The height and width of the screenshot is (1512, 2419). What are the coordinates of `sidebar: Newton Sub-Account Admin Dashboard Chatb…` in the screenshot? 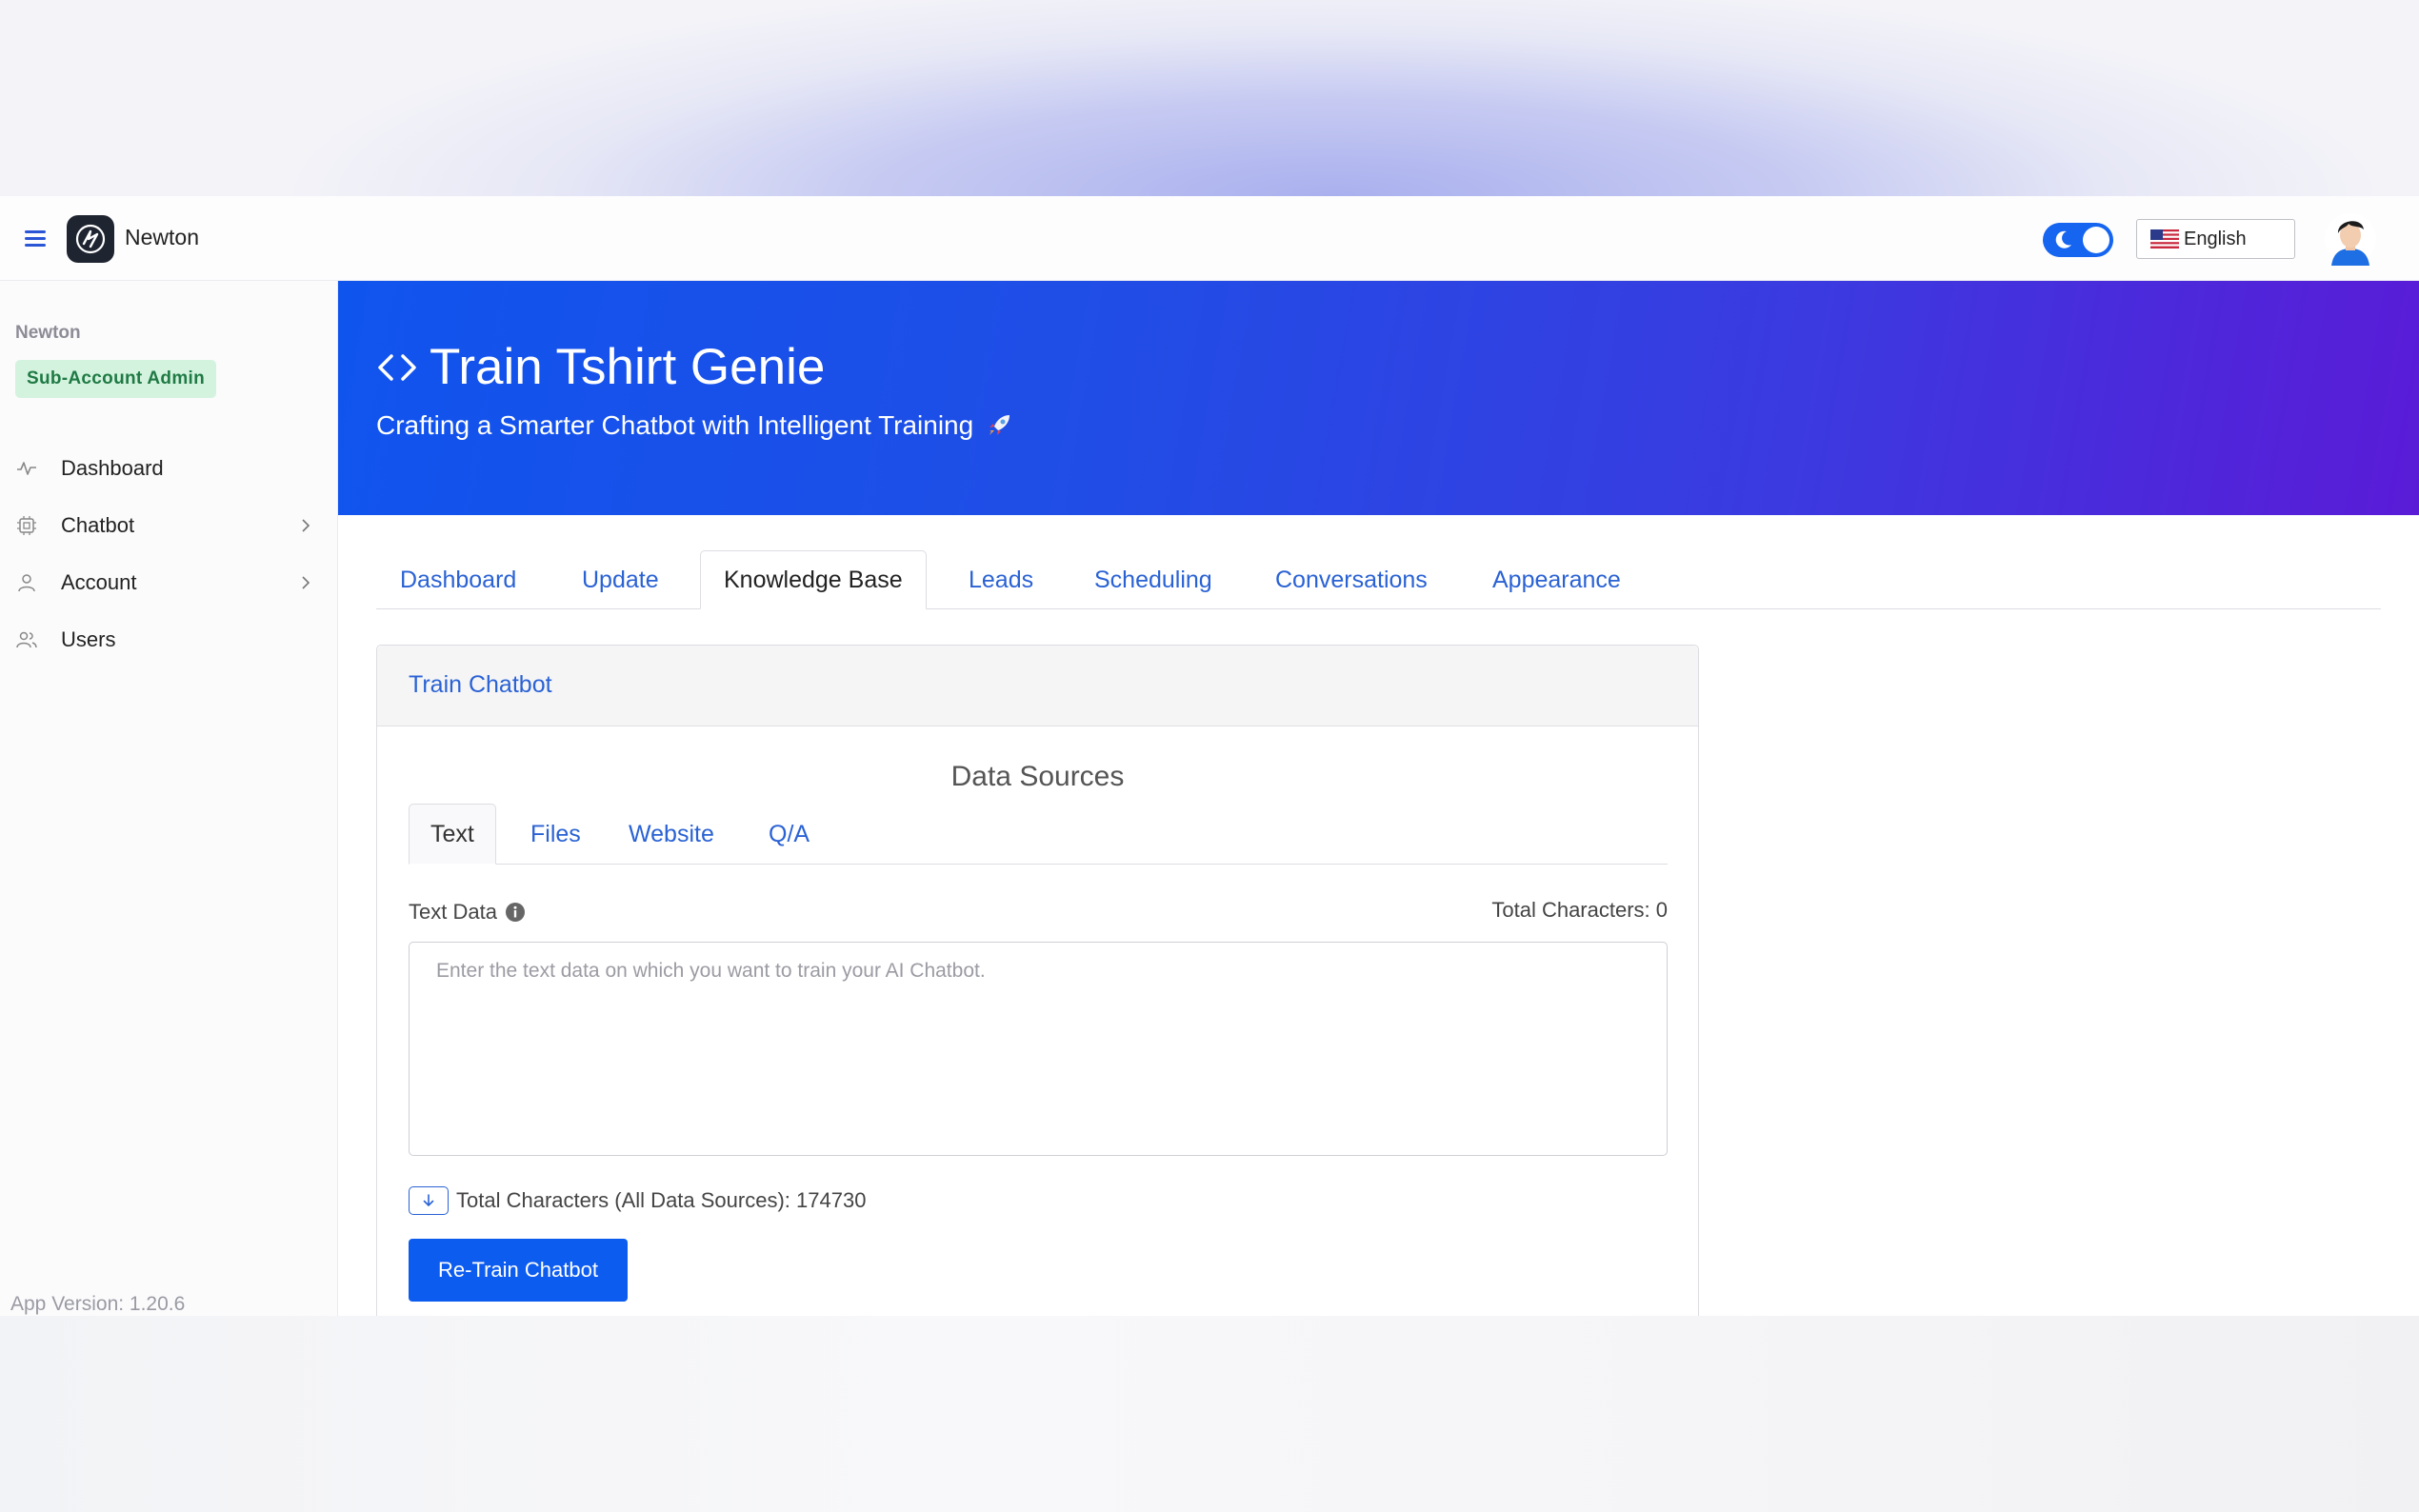 It's located at (169, 798).